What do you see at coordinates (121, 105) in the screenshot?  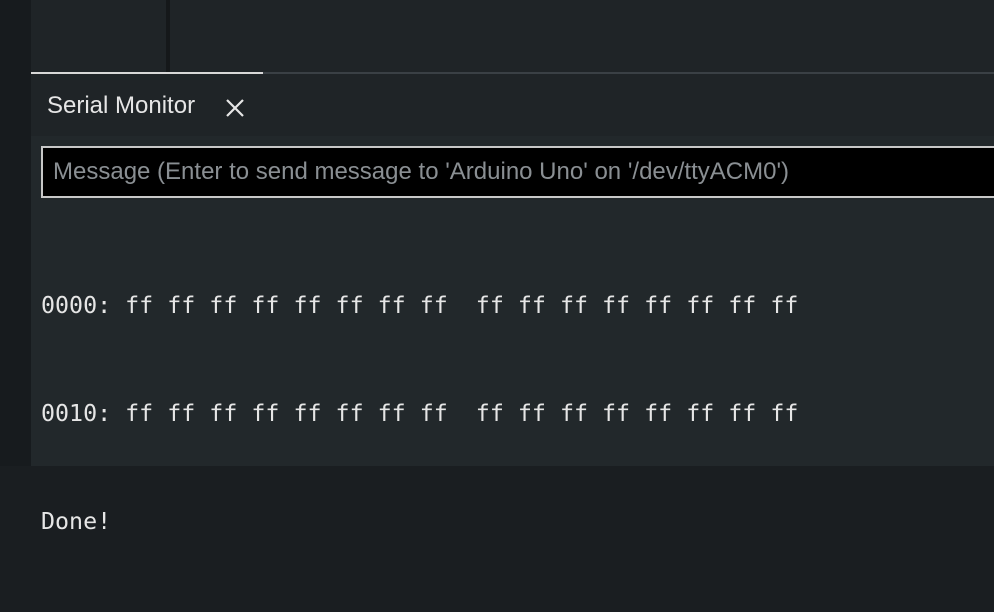 I see `tab-label: Serial Monitor` at bounding box center [121, 105].